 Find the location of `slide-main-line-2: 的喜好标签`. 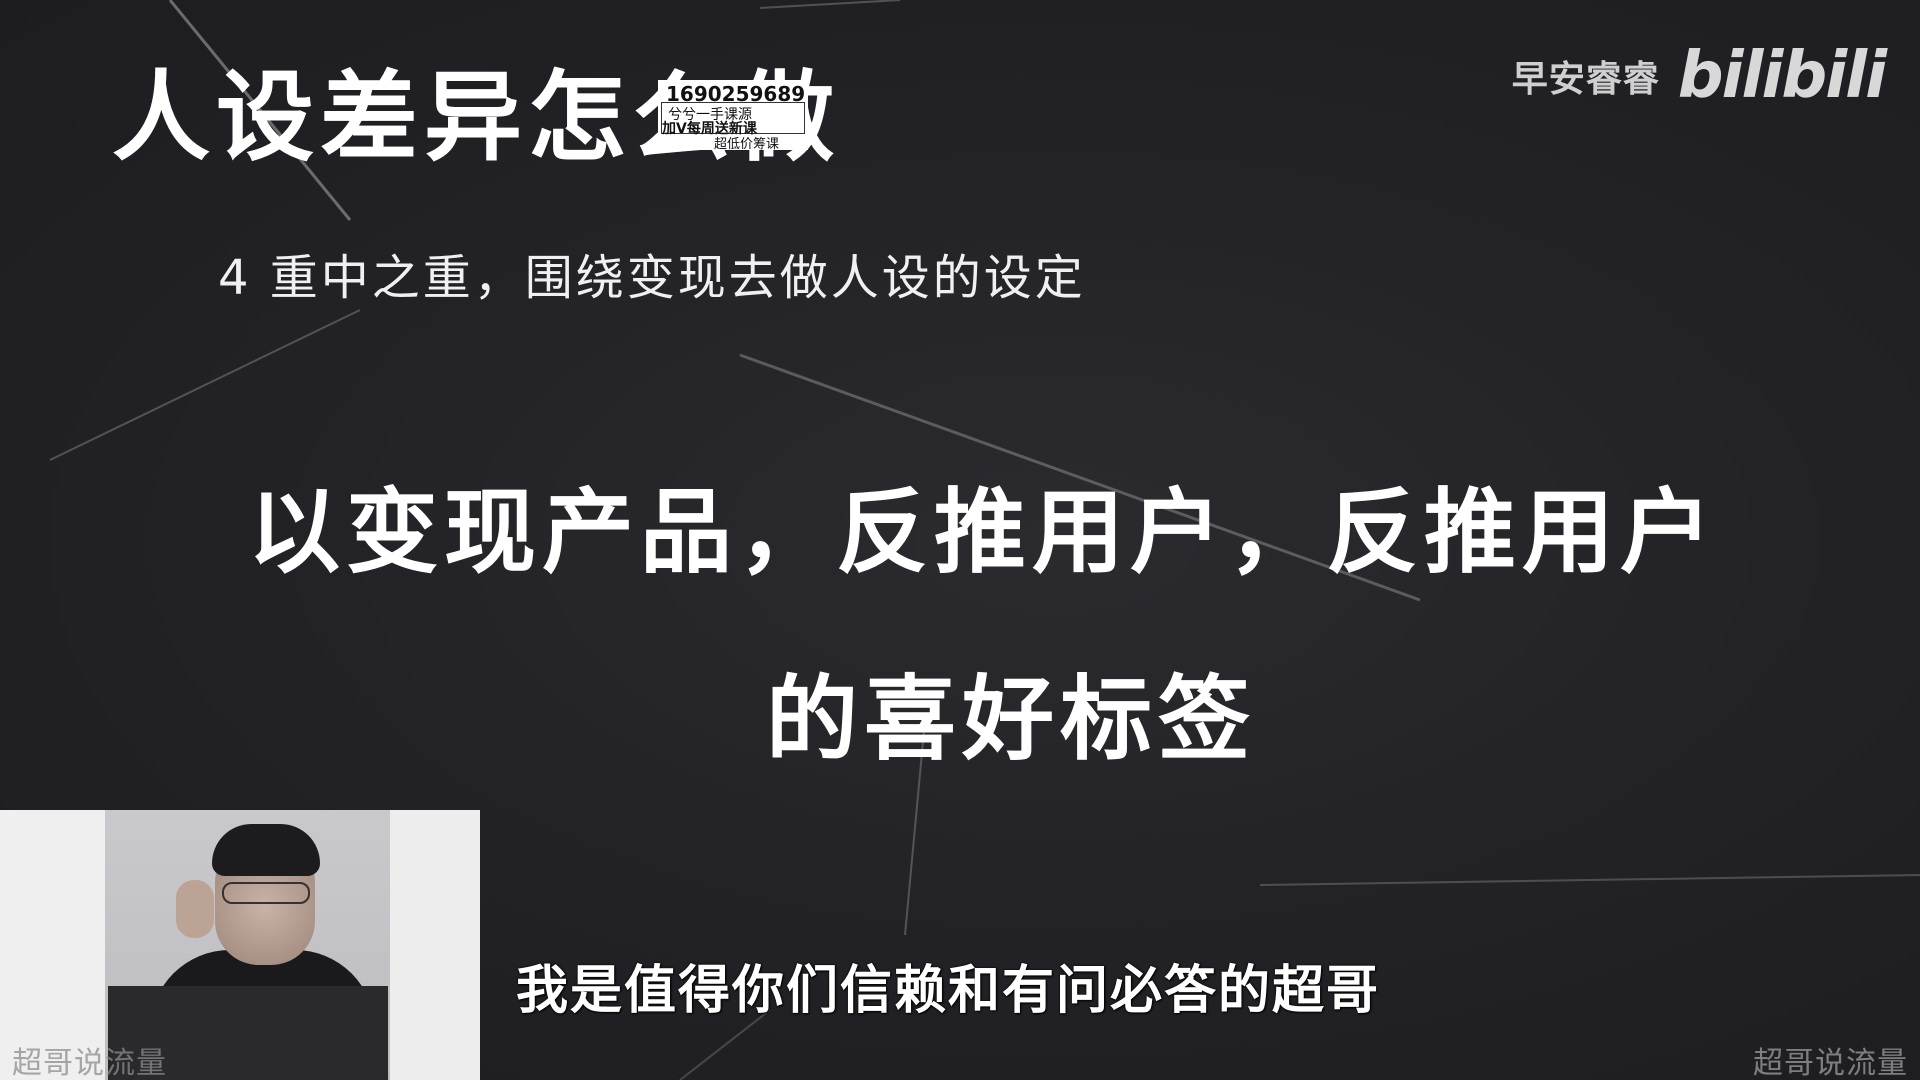

slide-main-line-2: 的喜好标签 is located at coordinates (1011, 719).